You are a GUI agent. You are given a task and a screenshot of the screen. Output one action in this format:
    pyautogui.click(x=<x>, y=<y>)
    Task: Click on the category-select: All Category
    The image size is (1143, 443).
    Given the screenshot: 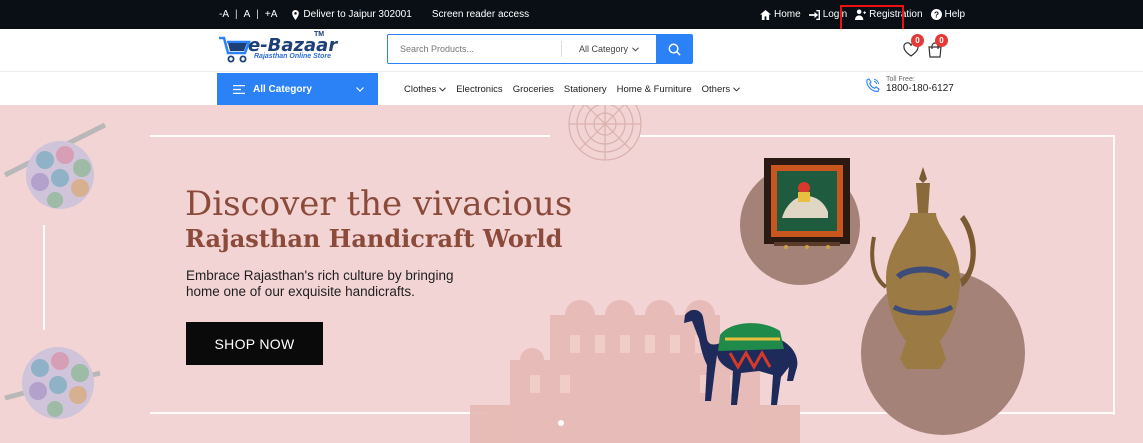 What is the action you would take?
    pyautogui.click(x=608, y=49)
    